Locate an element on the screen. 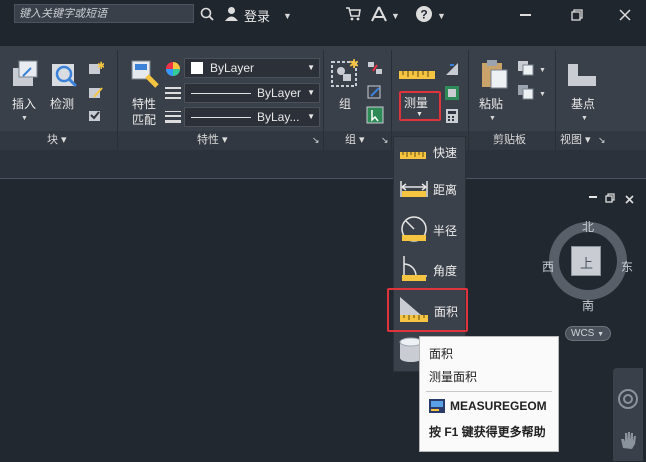  menu-item-radius: 半径 is located at coordinates (430, 229).